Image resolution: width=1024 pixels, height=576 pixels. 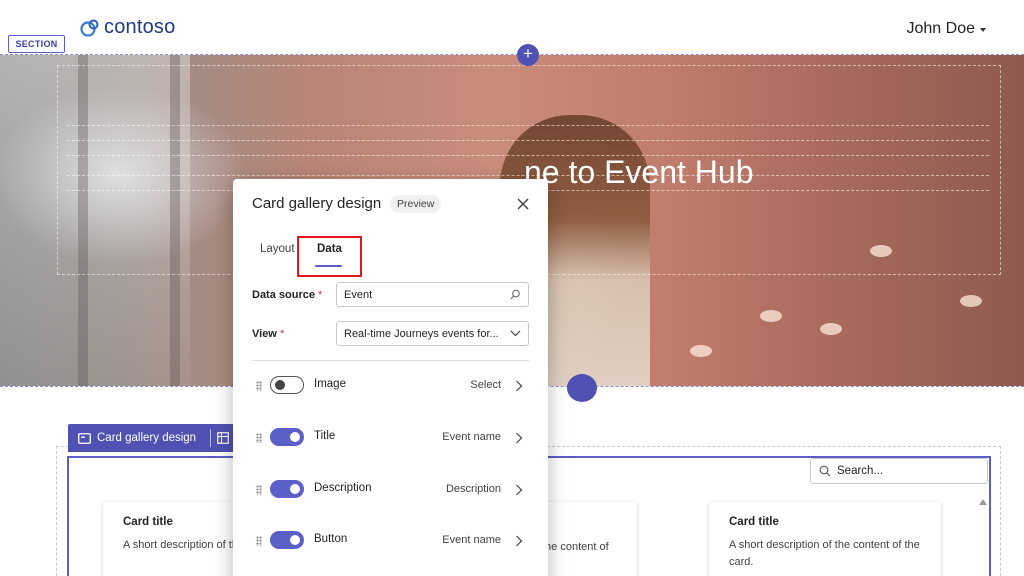 What do you see at coordinates (329, 256) in the screenshot?
I see `data-tab-highlight` at bounding box center [329, 256].